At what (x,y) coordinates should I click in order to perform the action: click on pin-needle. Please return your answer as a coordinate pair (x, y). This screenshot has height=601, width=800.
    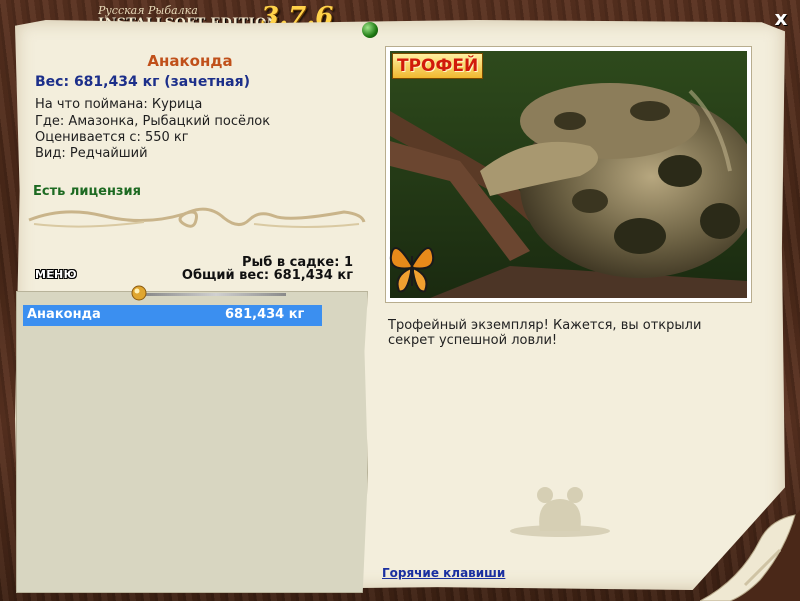
    Looking at the image, I should click on (216, 294).